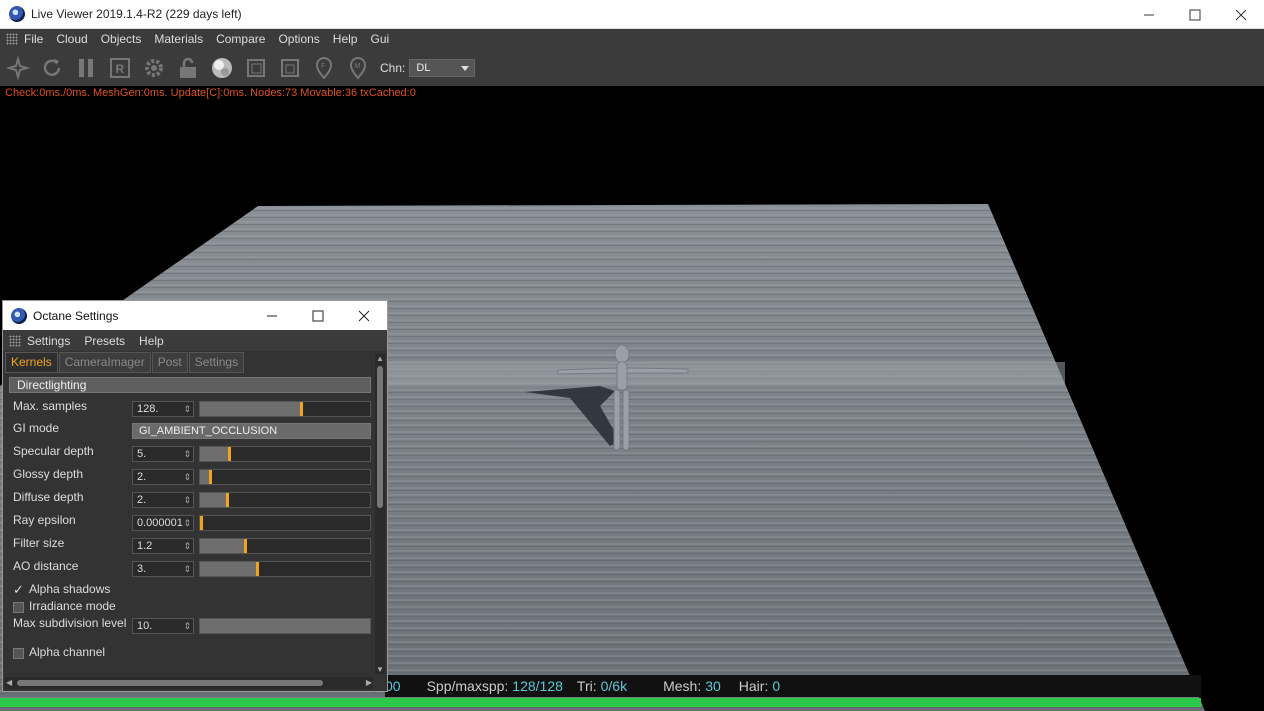  I want to click on tri-label: Tri:, so click(586, 686).